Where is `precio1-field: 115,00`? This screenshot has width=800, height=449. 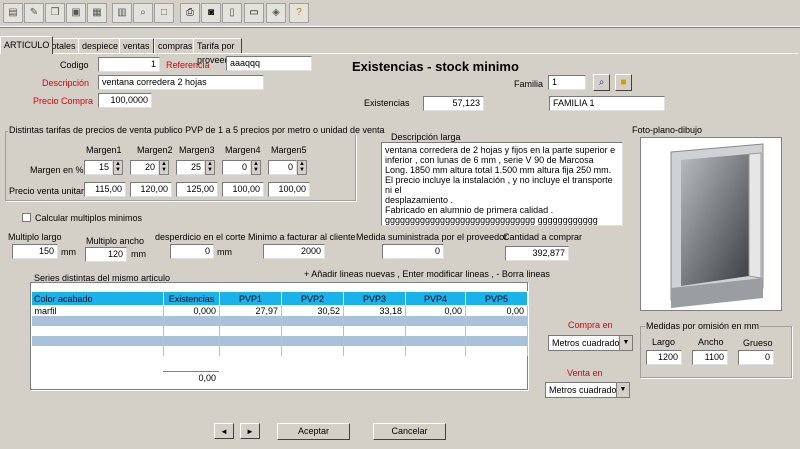 precio1-field: 115,00 is located at coordinates (105, 189).